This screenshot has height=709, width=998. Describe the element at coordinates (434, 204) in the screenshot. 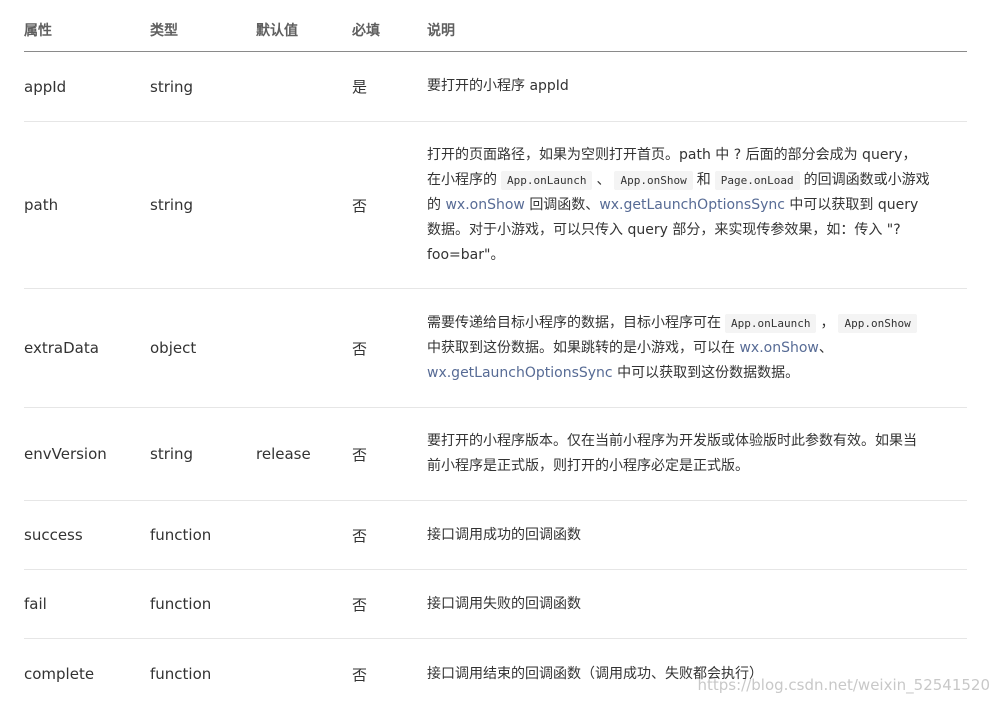

I see `desc-text: 的` at that location.